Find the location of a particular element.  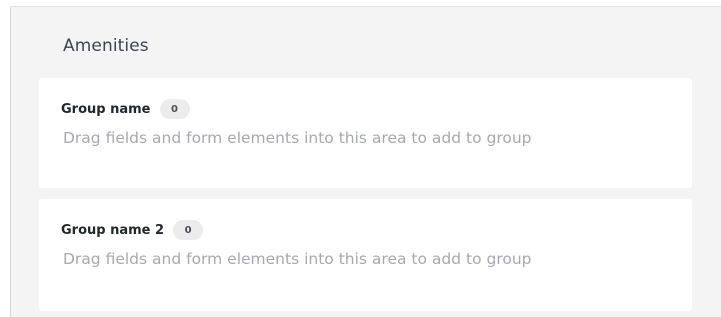

group-header: Group name 0 is located at coordinates (125, 109).